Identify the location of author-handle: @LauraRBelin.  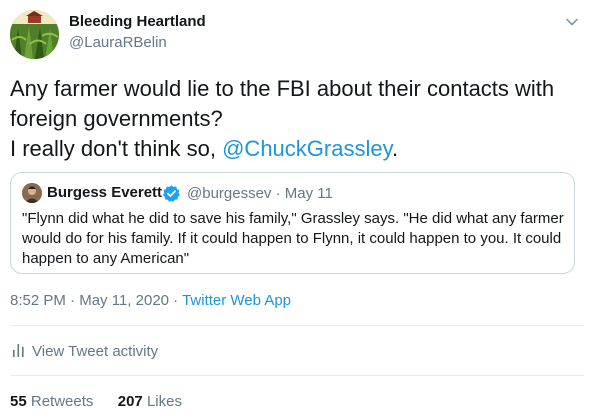
(118, 42).